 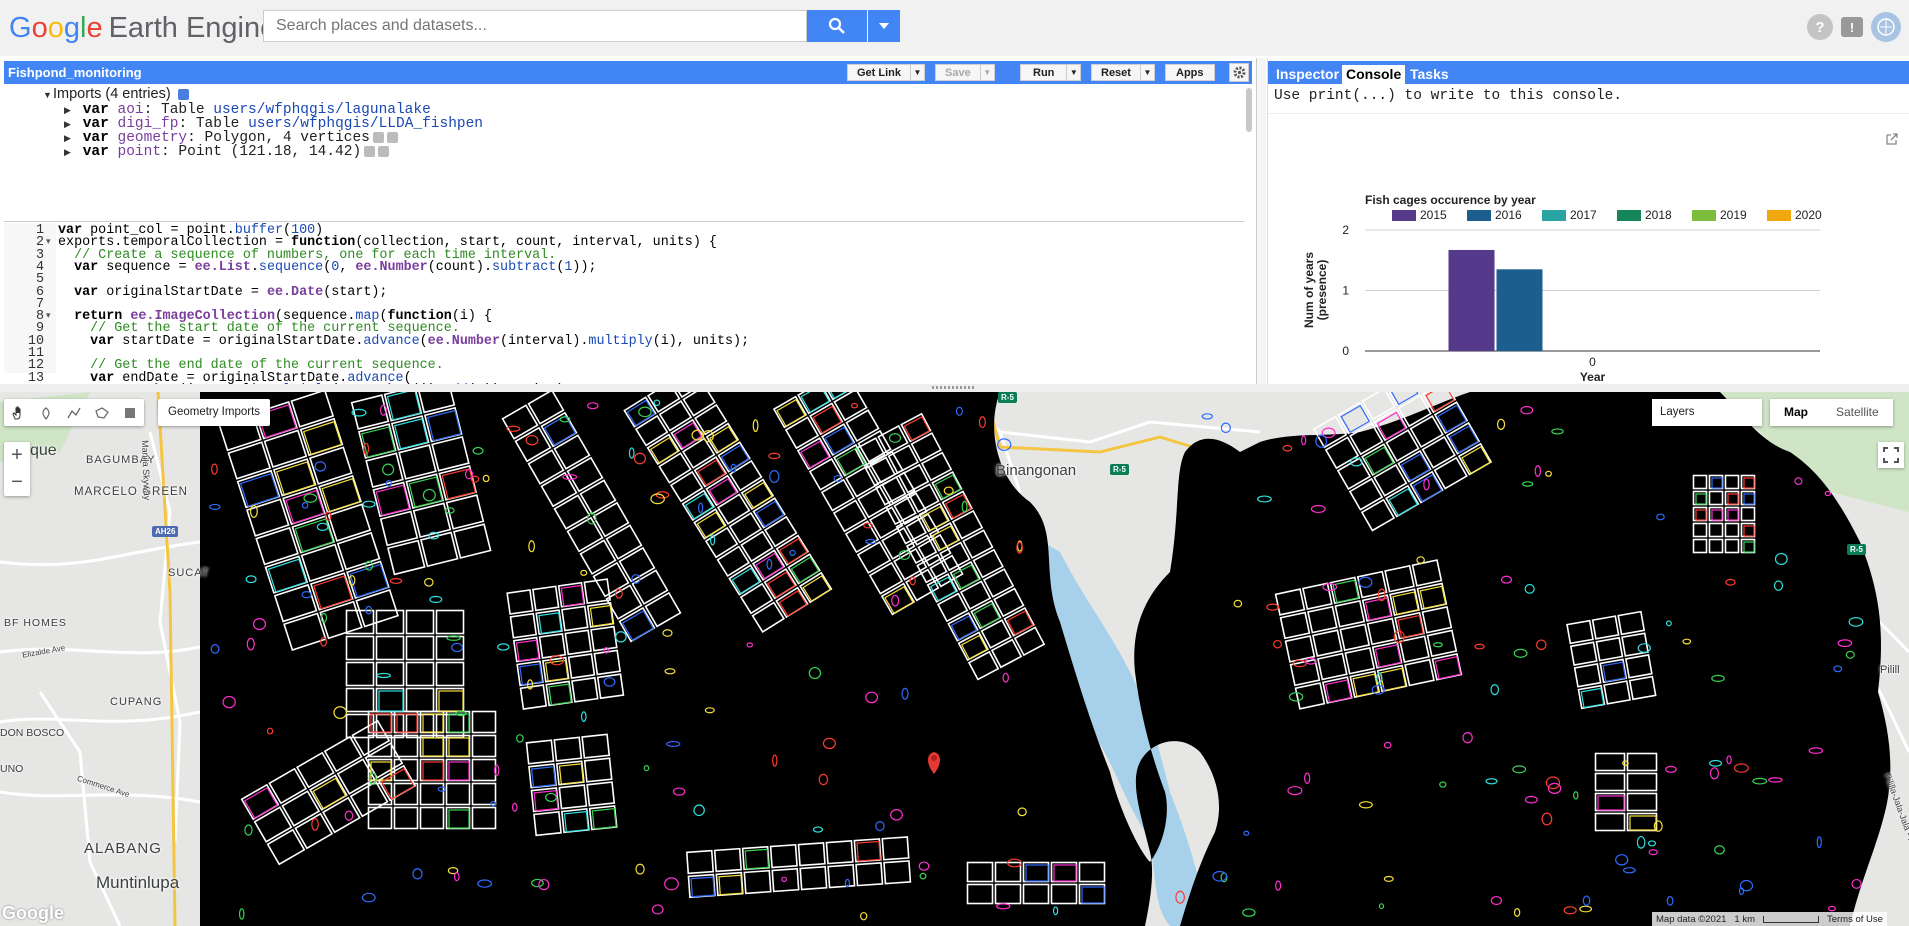 What do you see at coordinates (1044, 72) in the screenshot?
I see `run-label: Run` at bounding box center [1044, 72].